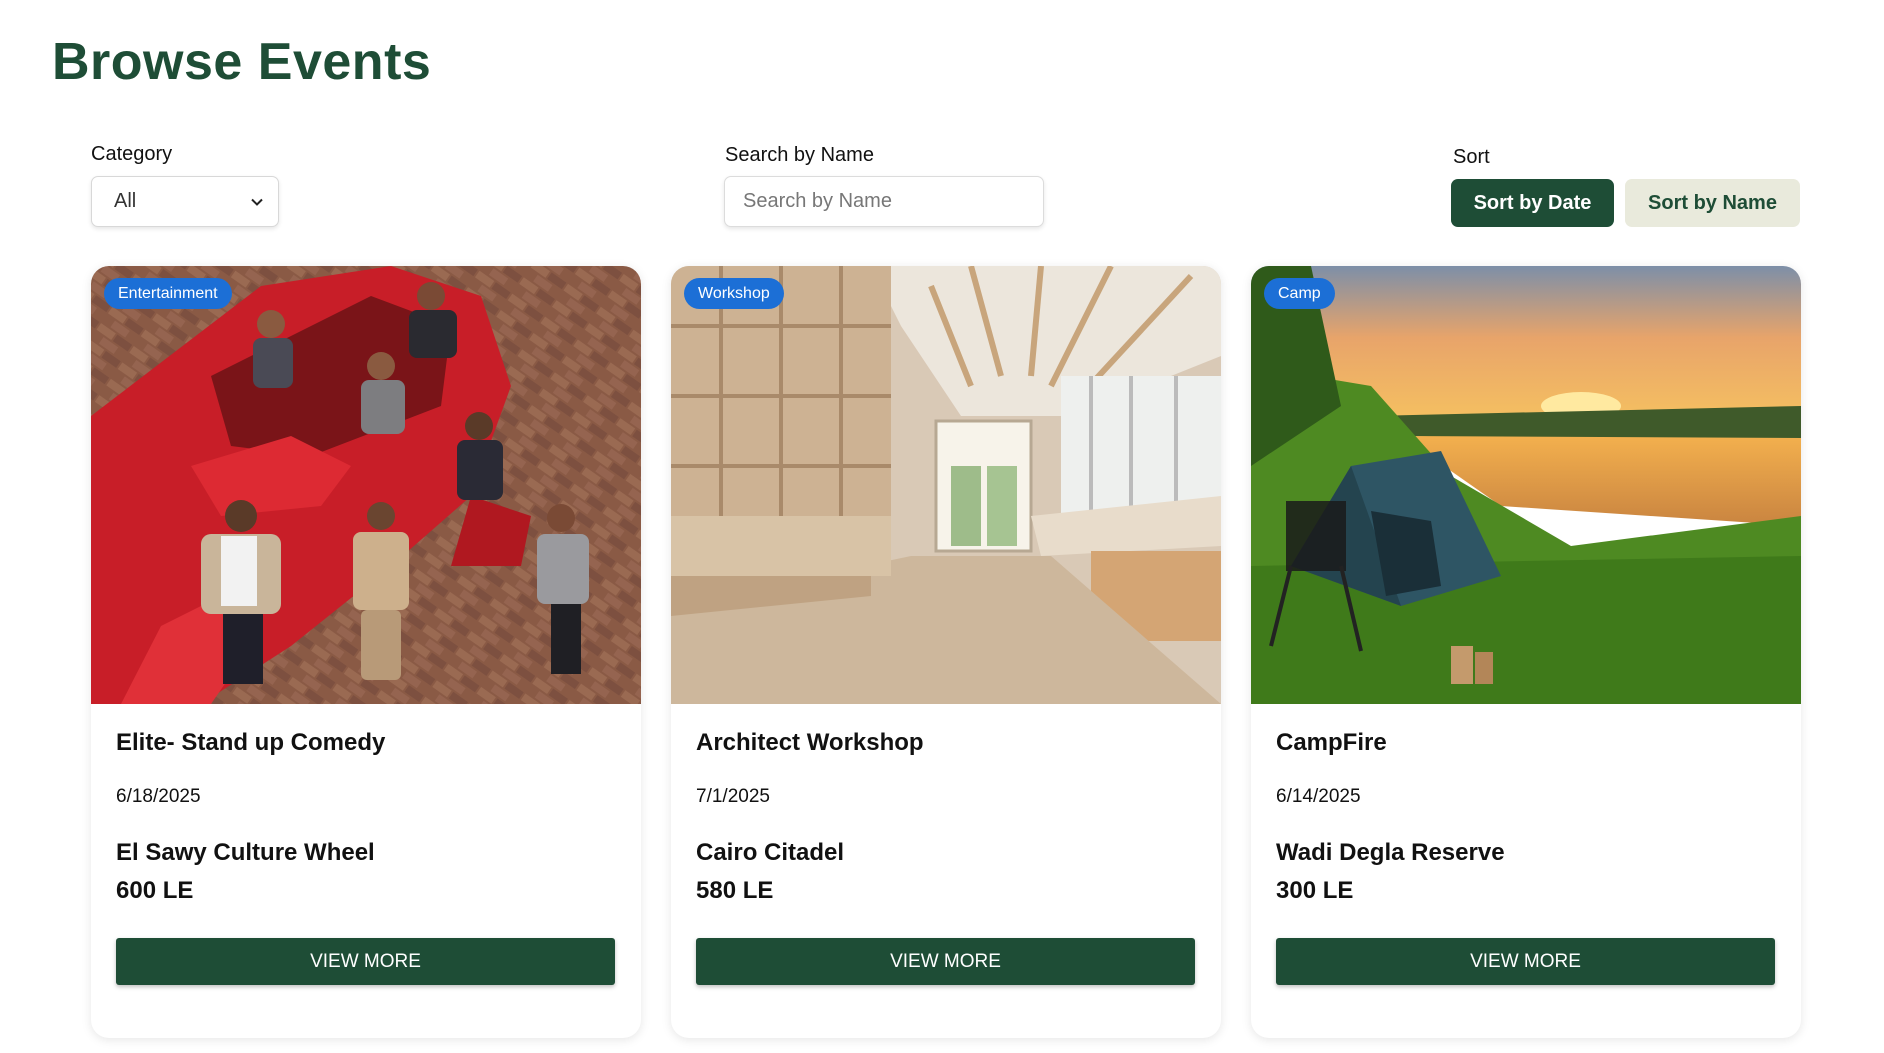 The image size is (1884, 1053). Describe the element at coordinates (1318, 796) in the screenshot. I see `event-date: 6/14/2025` at that location.